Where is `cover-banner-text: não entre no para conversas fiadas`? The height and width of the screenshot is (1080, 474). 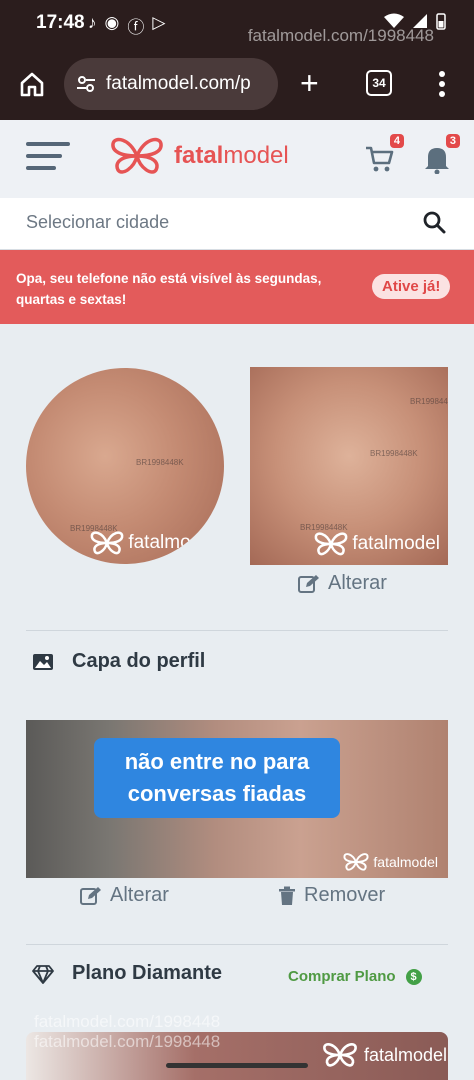 cover-banner-text: não entre no para conversas fiadas is located at coordinates (217, 778).